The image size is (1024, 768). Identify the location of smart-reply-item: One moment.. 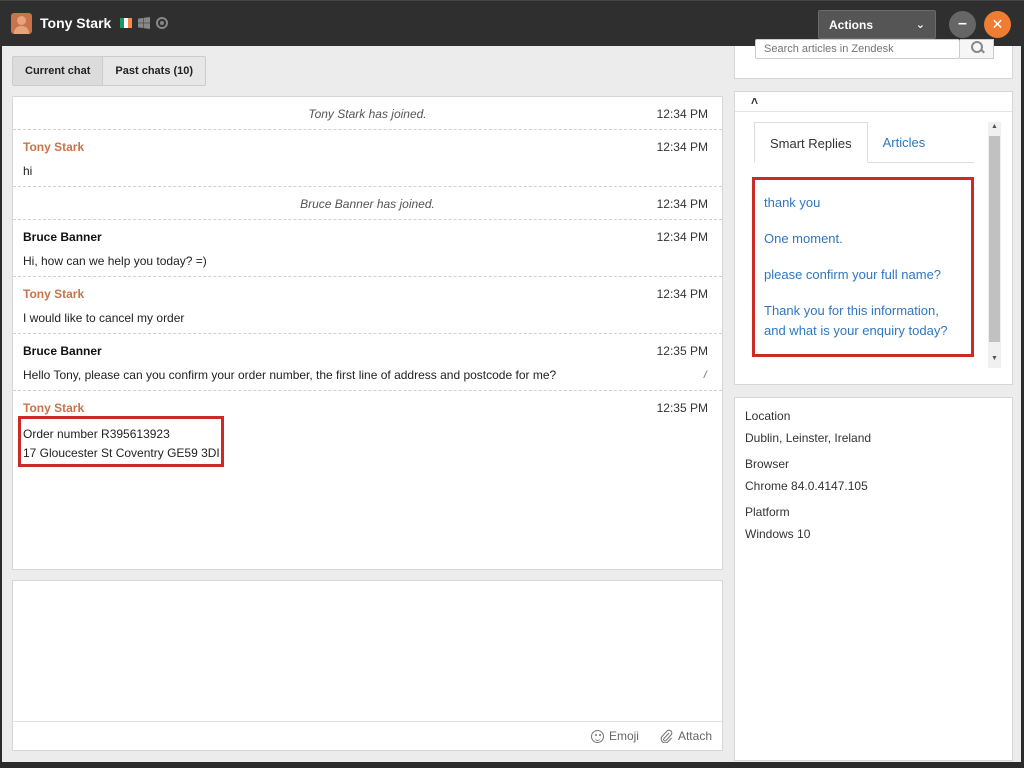
(863, 239).